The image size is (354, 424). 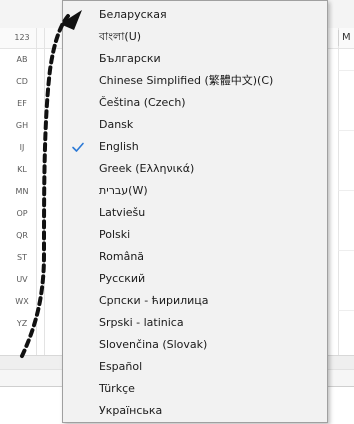 What do you see at coordinates (22, 126) in the screenshot?
I see `alpha-index-item: GH` at bounding box center [22, 126].